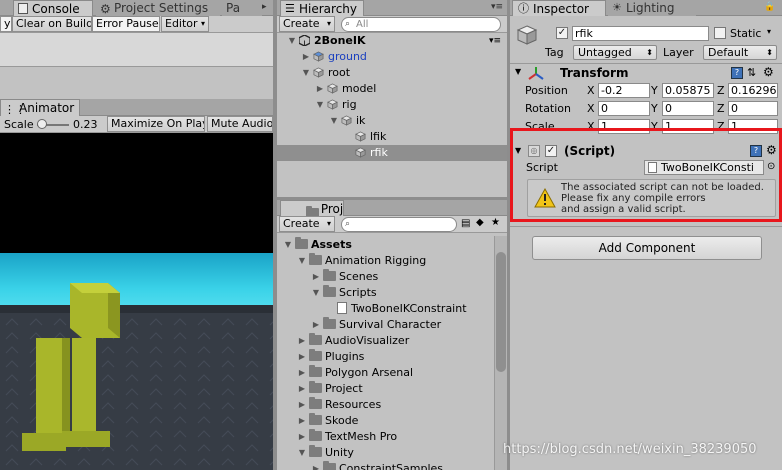 The height and width of the screenshot is (470, 782). What do you see at coordinates (42, 124) in the screenshot?
I see `scale-slider-thumb` at bounding box center [42, 124].